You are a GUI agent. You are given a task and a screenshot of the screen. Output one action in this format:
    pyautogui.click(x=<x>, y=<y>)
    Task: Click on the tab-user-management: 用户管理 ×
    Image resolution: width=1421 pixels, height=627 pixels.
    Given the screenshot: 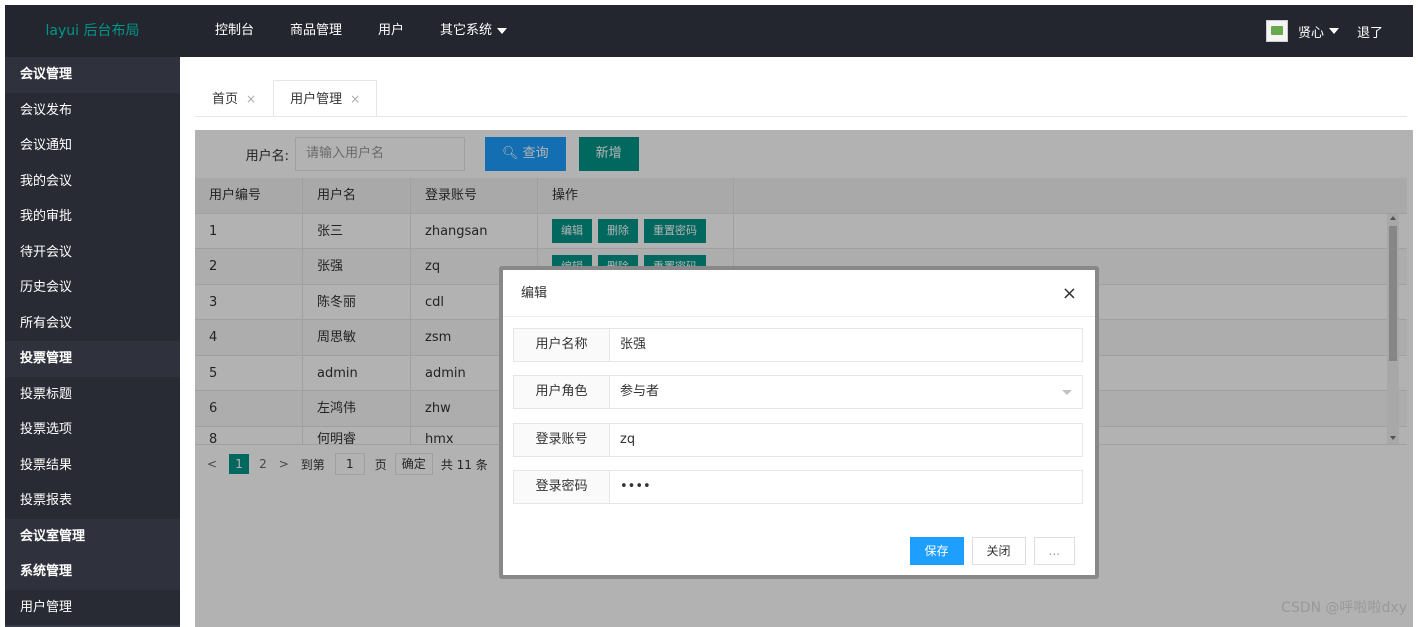 What is the action you would take?
    pyautogui.click(x=325, y=98)
    